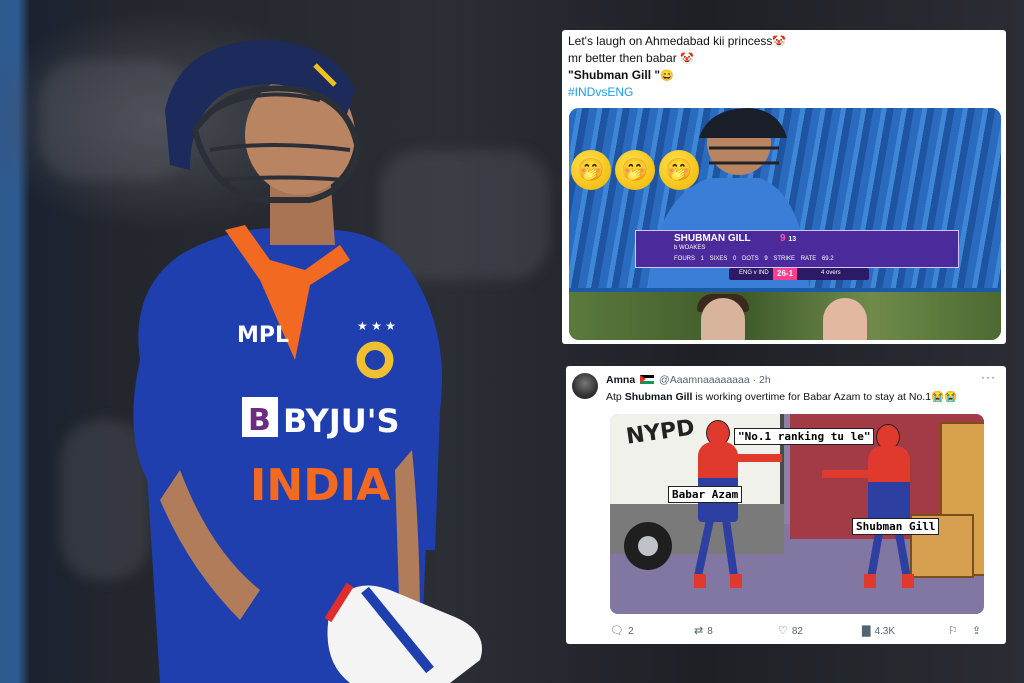 The image size is (1024, 683). What do you see at coordinates (341, 421) in the screenshot?
I see `jersey-sponsor-text: BYJU'S` at bounding box center [341, 421].